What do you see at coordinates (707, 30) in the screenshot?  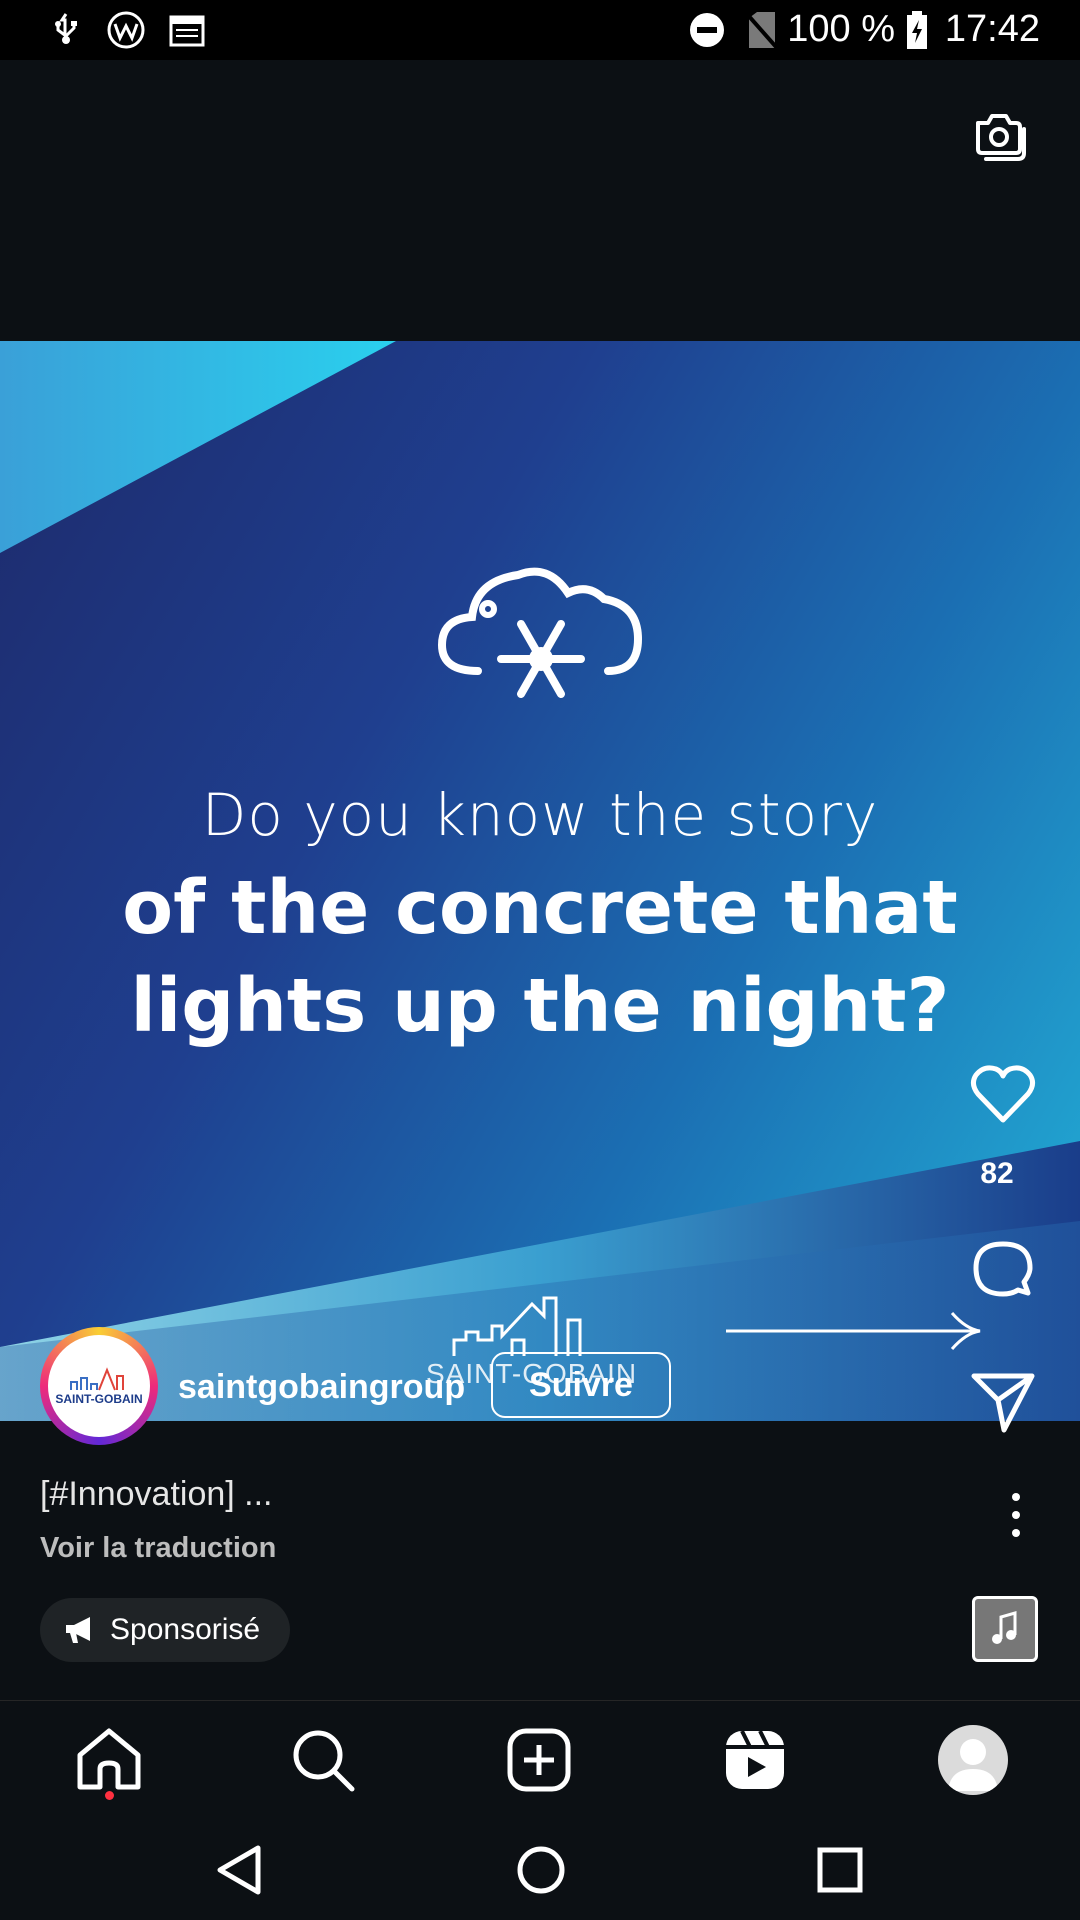 I see `dnd-icon` at bounding box center [707, 30].